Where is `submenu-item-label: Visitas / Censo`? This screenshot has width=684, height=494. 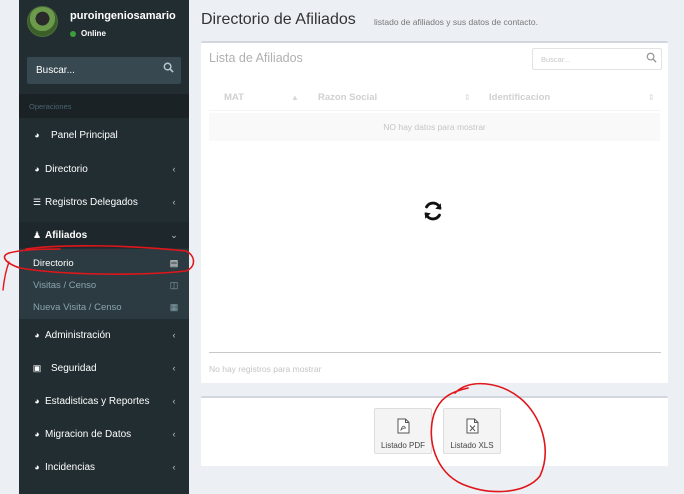 submenu-item-label: Visitas / Censo is located at coordinates (65, 285).